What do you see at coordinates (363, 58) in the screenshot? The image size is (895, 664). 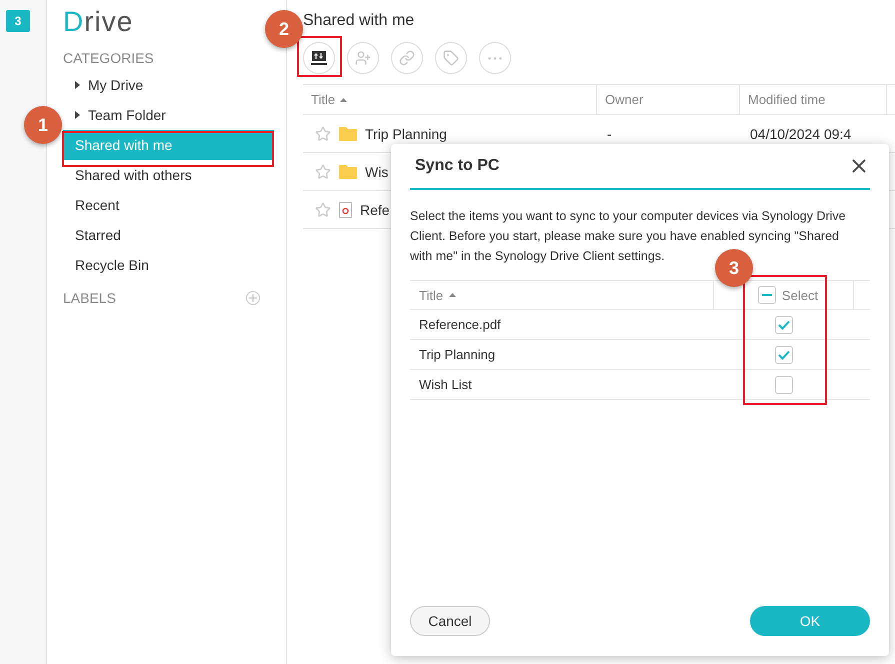 I see `add-user-icon` at bounding box center [363, 58].